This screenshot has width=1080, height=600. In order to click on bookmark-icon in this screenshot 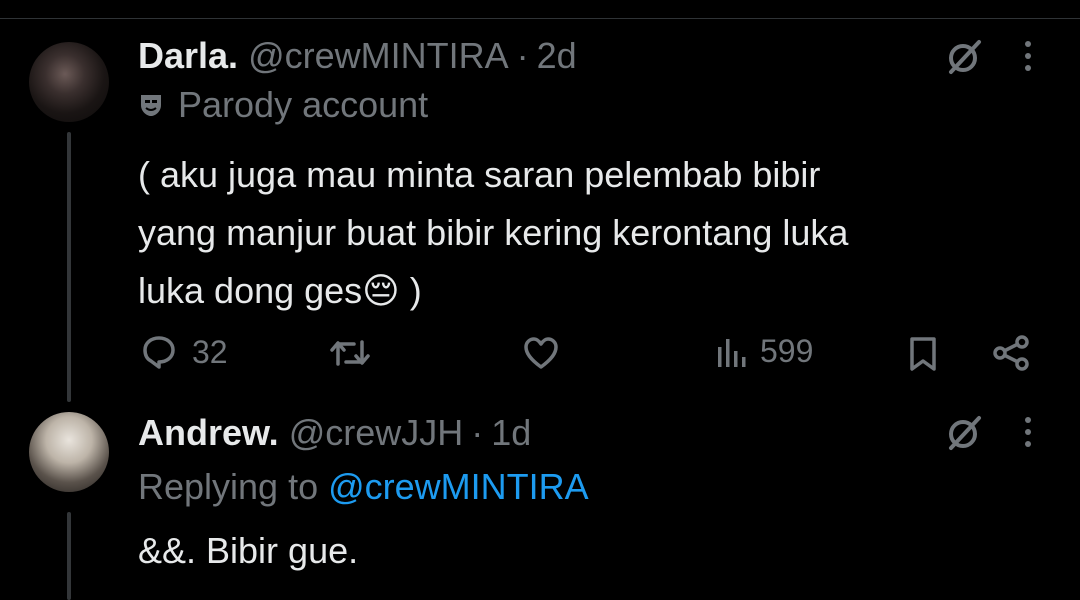, I will do `click(923, 354)`.